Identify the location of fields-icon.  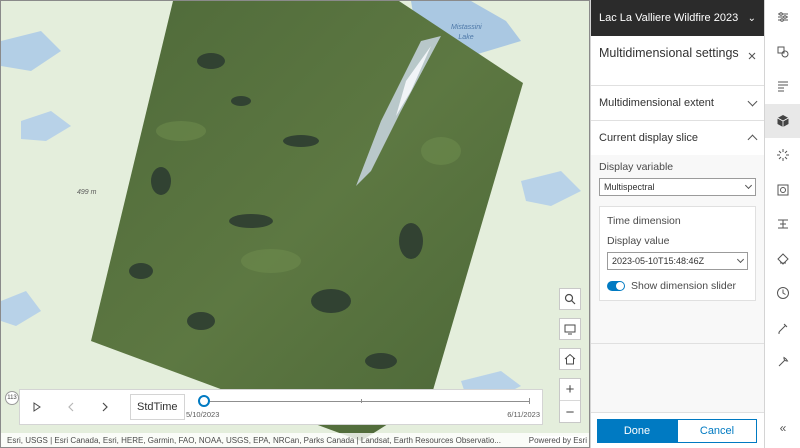
(783, 86).